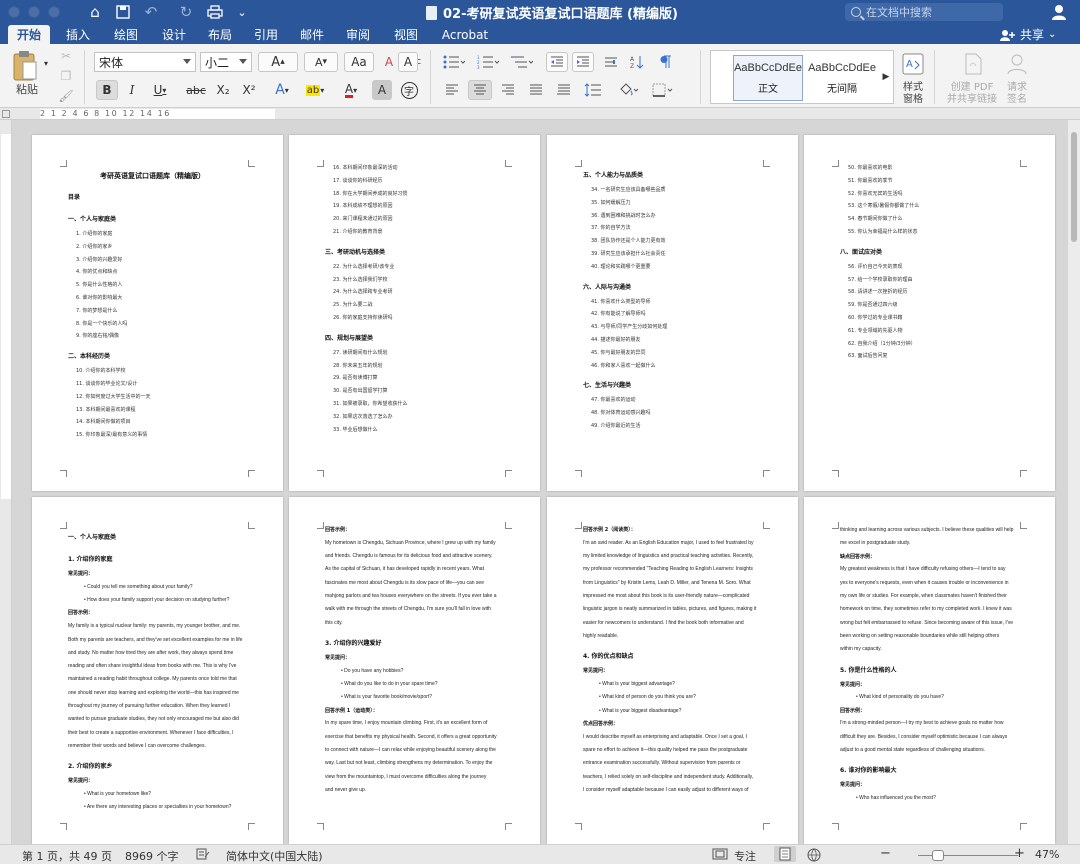 The width and height of the screenshot is (1080, 864). Describe the element at coordinates (1028, 34) in the screenshot. I see `share-button: 共享 ⌄` at that location.